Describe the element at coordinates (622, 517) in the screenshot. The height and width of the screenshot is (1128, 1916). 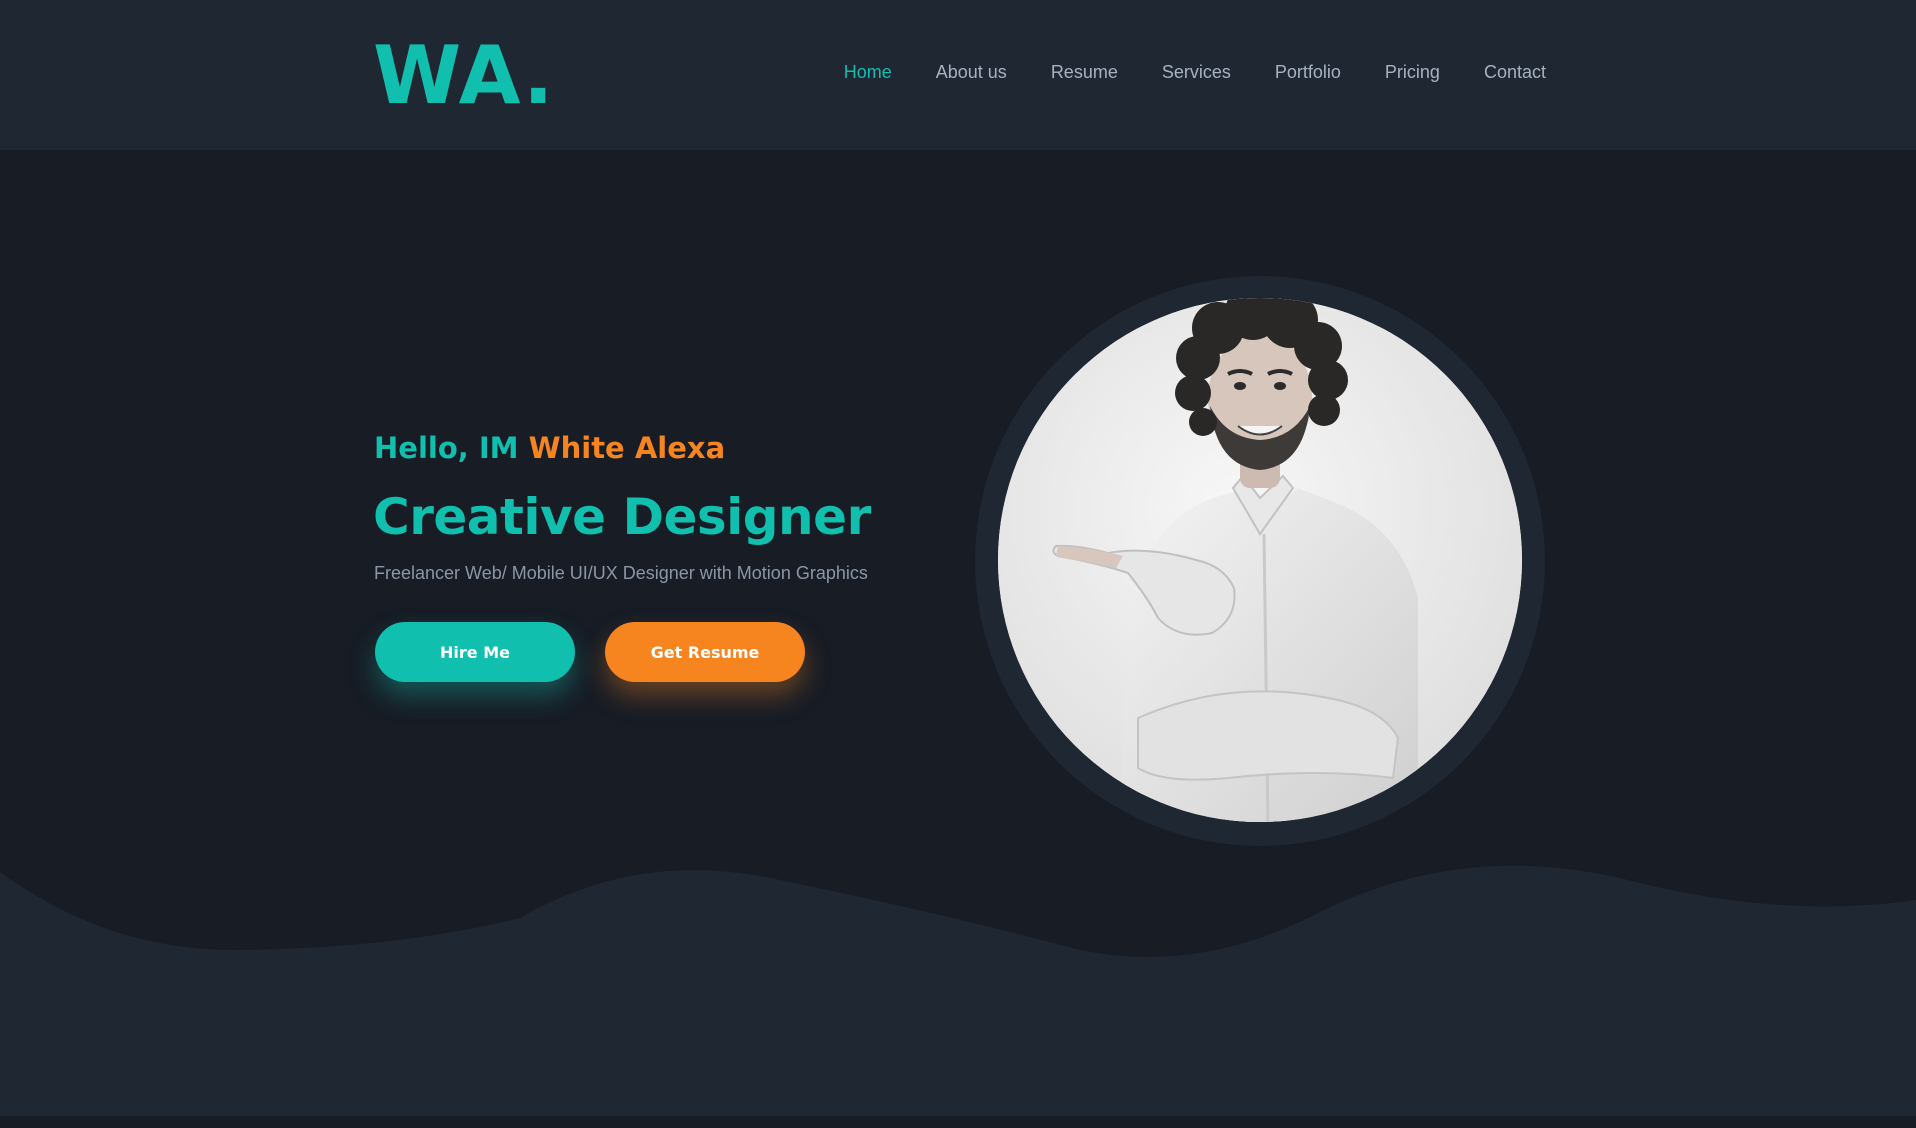
I see `hero-title: Creative Designer` at that location.